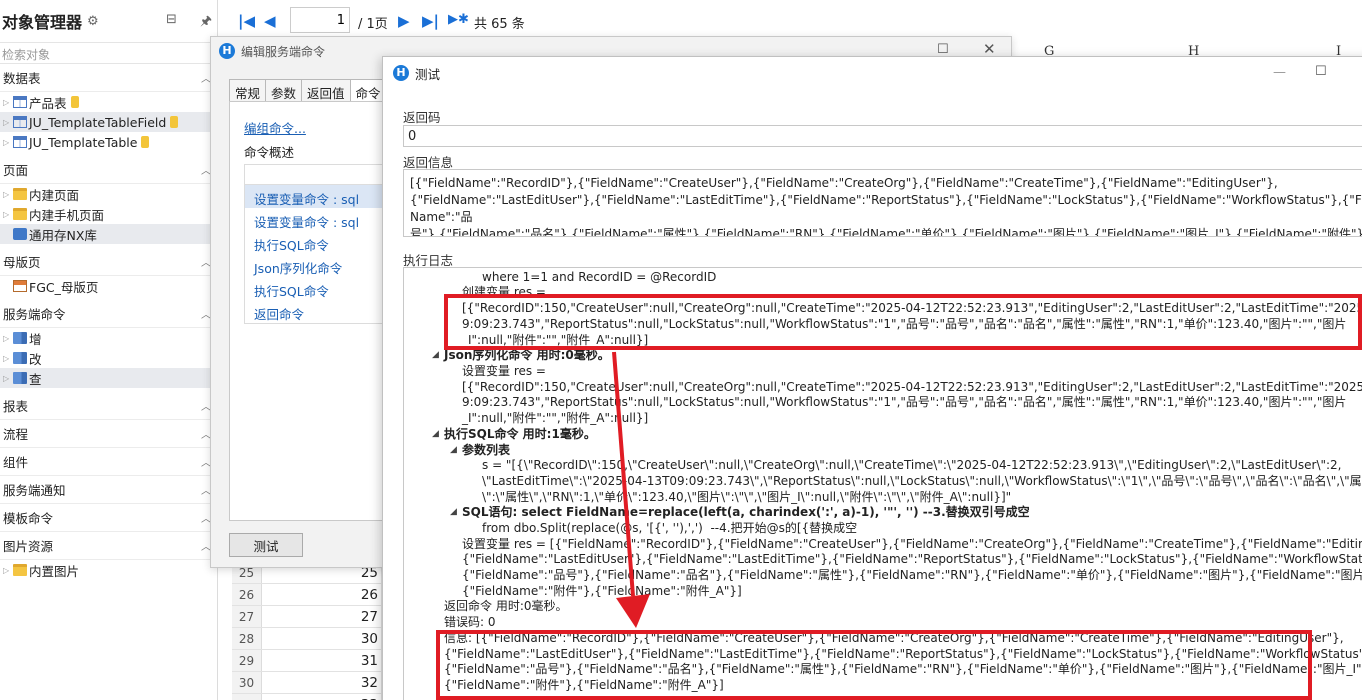 The image size is (1362, 700). I want to click on last-page-icon: ▶|, so click(430, 21).